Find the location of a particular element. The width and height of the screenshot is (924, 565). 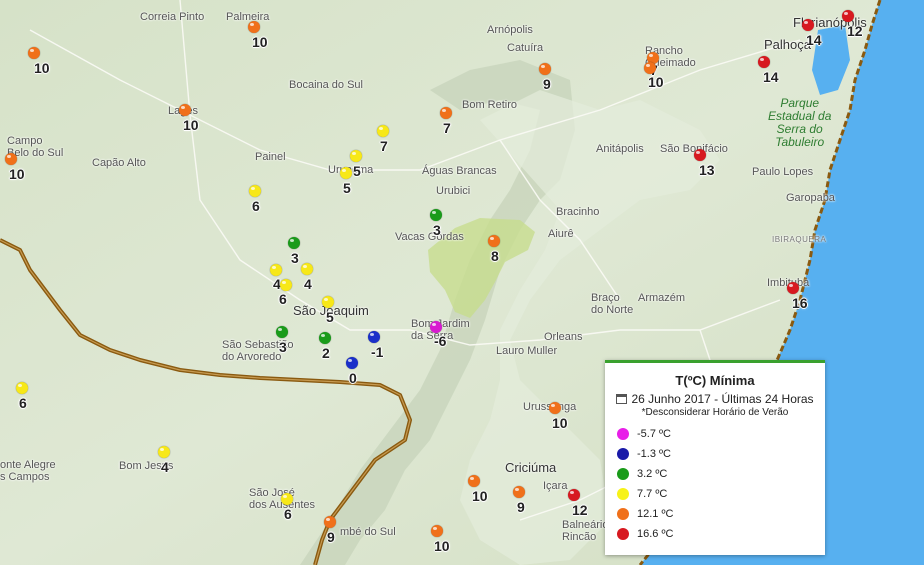

place-label-painel: Painel is located at coordinates (270, 157).